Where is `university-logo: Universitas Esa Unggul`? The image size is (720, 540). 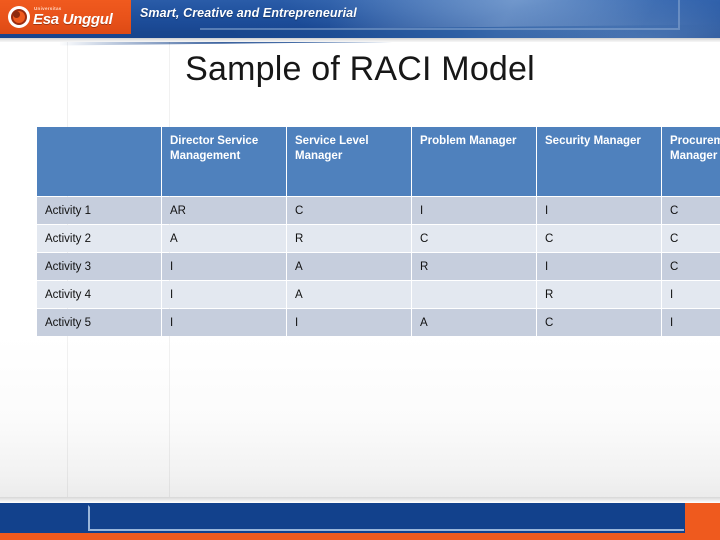
university-logo: Universitas Esa Unggul is located at coordinates (65, 17).